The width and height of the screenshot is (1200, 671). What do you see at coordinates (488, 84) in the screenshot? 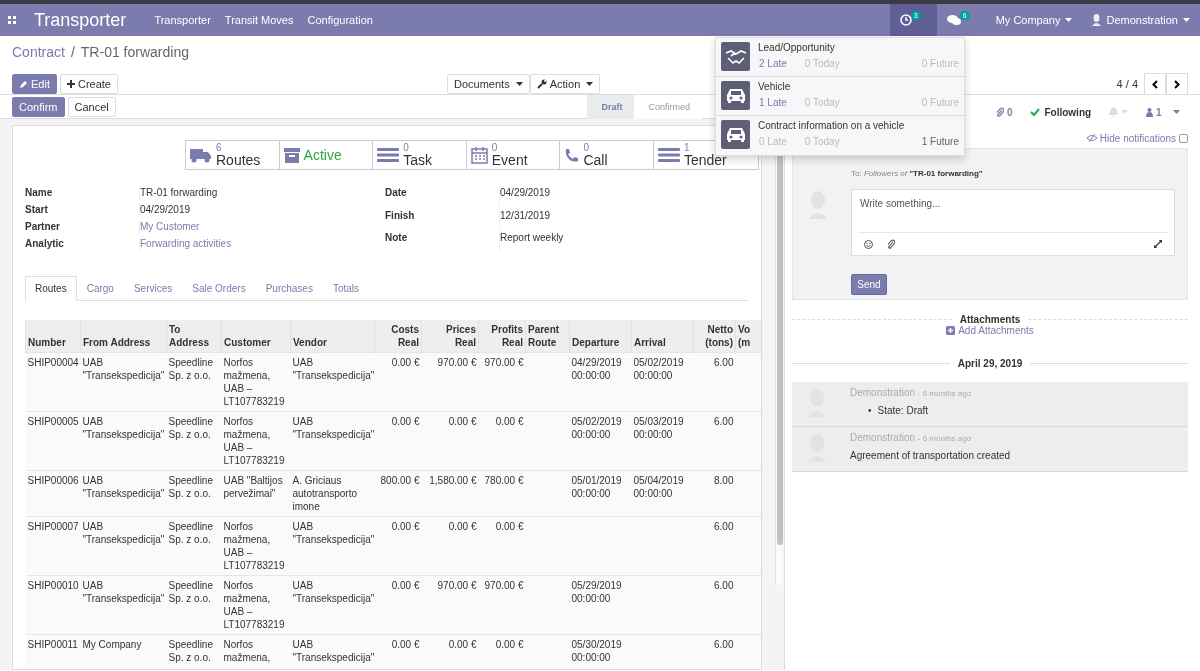
I see `dropdown-button: Documents` at bounding box center [488, 84].